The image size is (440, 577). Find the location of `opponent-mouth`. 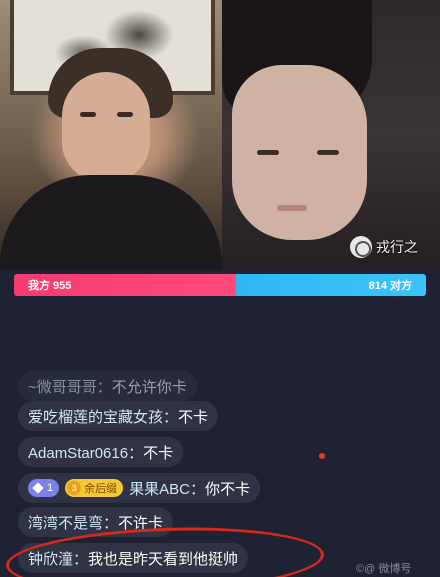

opponent-mouth is located at coordinates (292, 208).